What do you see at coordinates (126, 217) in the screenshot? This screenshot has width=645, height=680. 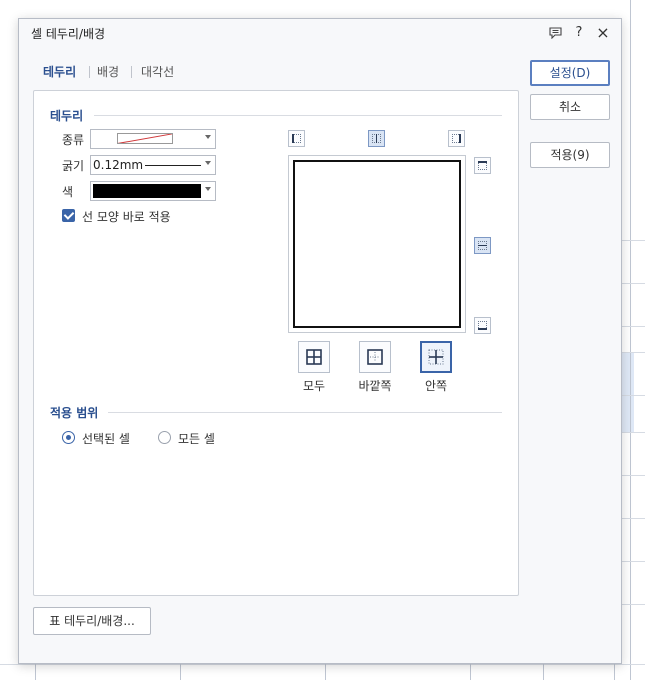 I see `apply-shape-label: 선 모양 바로 적용` at bounding box center [126, 217].